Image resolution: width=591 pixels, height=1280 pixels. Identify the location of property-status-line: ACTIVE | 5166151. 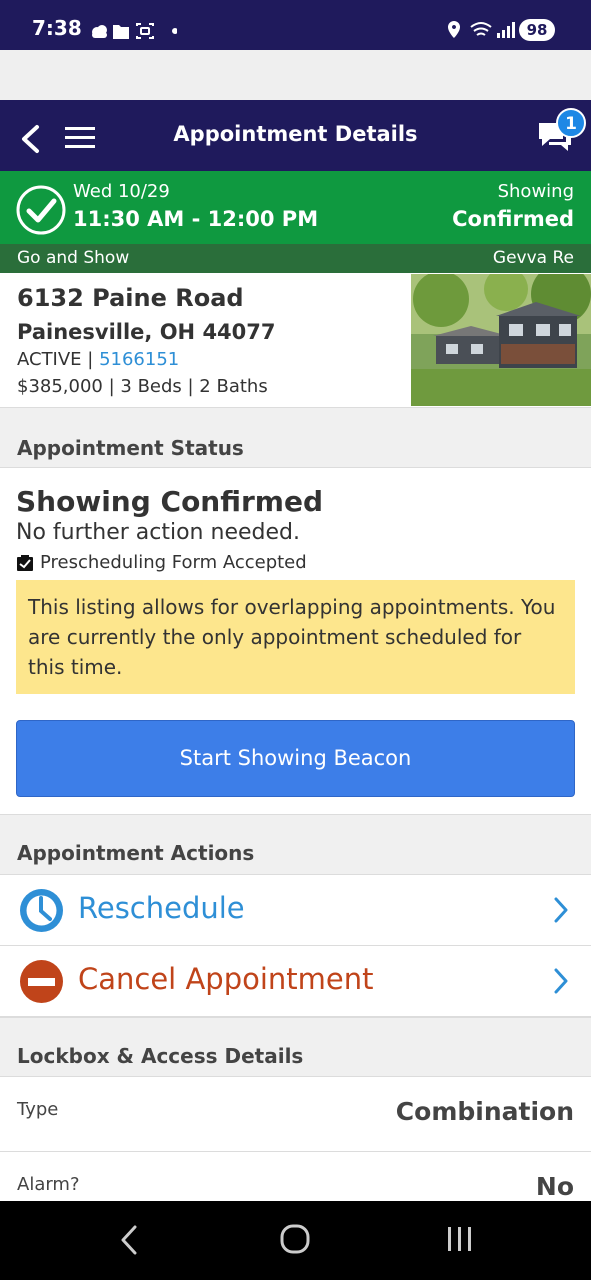
(98, 359).